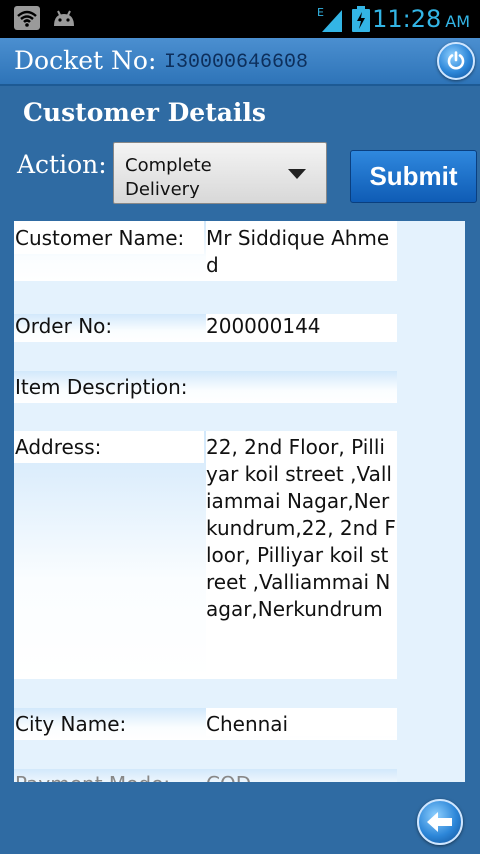 This screenshot has height=854, width=480. What do you see at coordinates (407, 19) in the screenshot?
I see `clock-time: 11:28` at bounding box center [407, 19].